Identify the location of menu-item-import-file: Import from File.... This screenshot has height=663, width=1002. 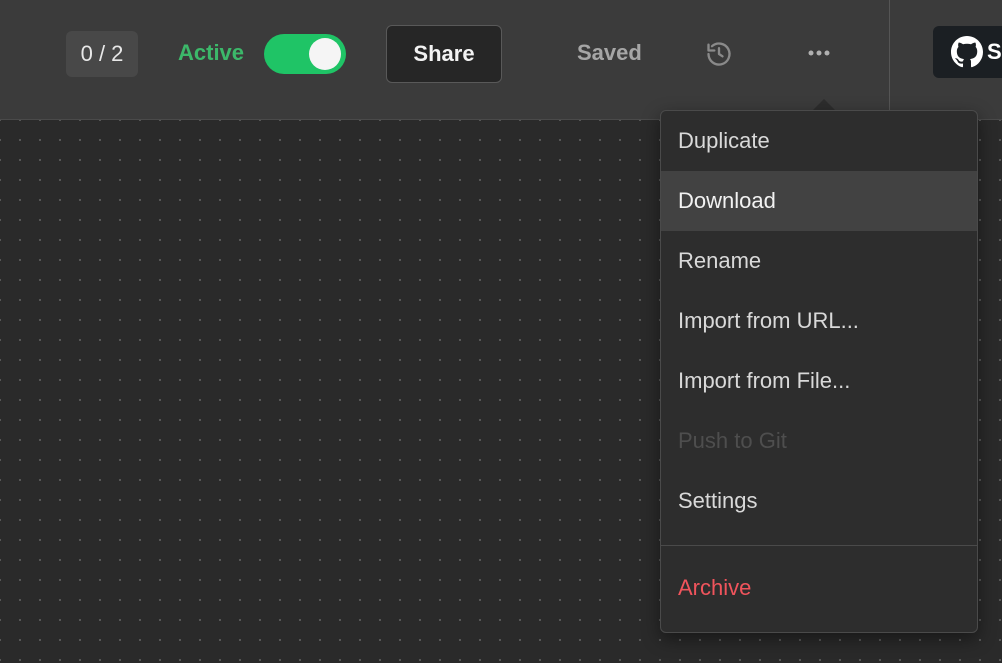
(819, 381).